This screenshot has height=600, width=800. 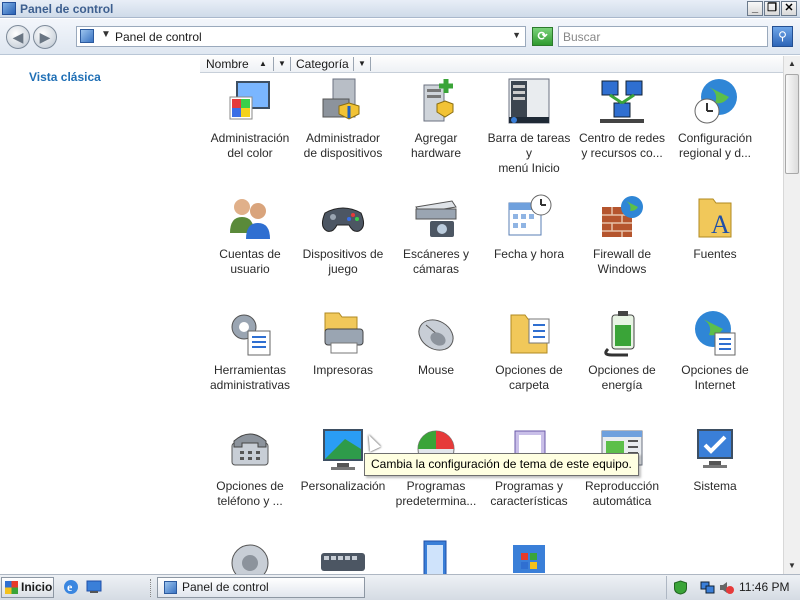 I want to click on user-accounts-icon, so click(x=250, y=217).